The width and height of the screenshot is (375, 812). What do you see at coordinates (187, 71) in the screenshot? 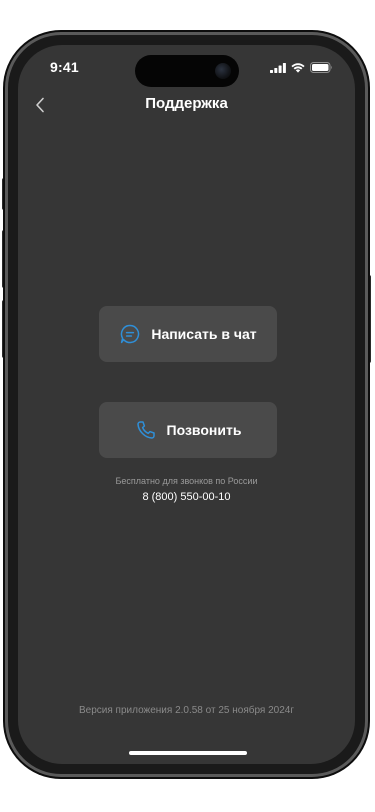
I see `dynamic-island` at bounding box center [187, 71].